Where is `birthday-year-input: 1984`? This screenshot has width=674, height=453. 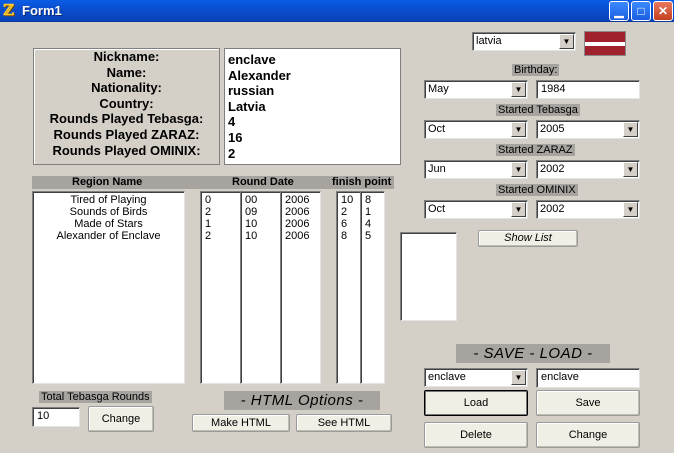 birthday-year-input: 1984 is located at coordinates (588, 89).